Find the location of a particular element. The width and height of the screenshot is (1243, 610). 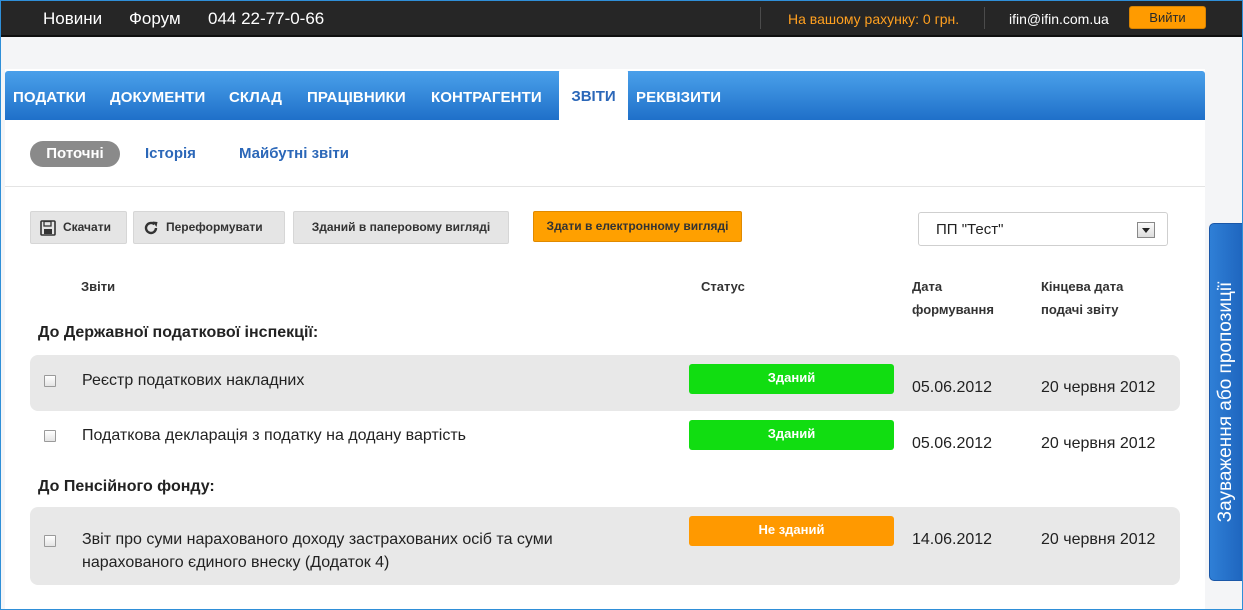

tab-current: Поточні is located at coordinates (75, 154).